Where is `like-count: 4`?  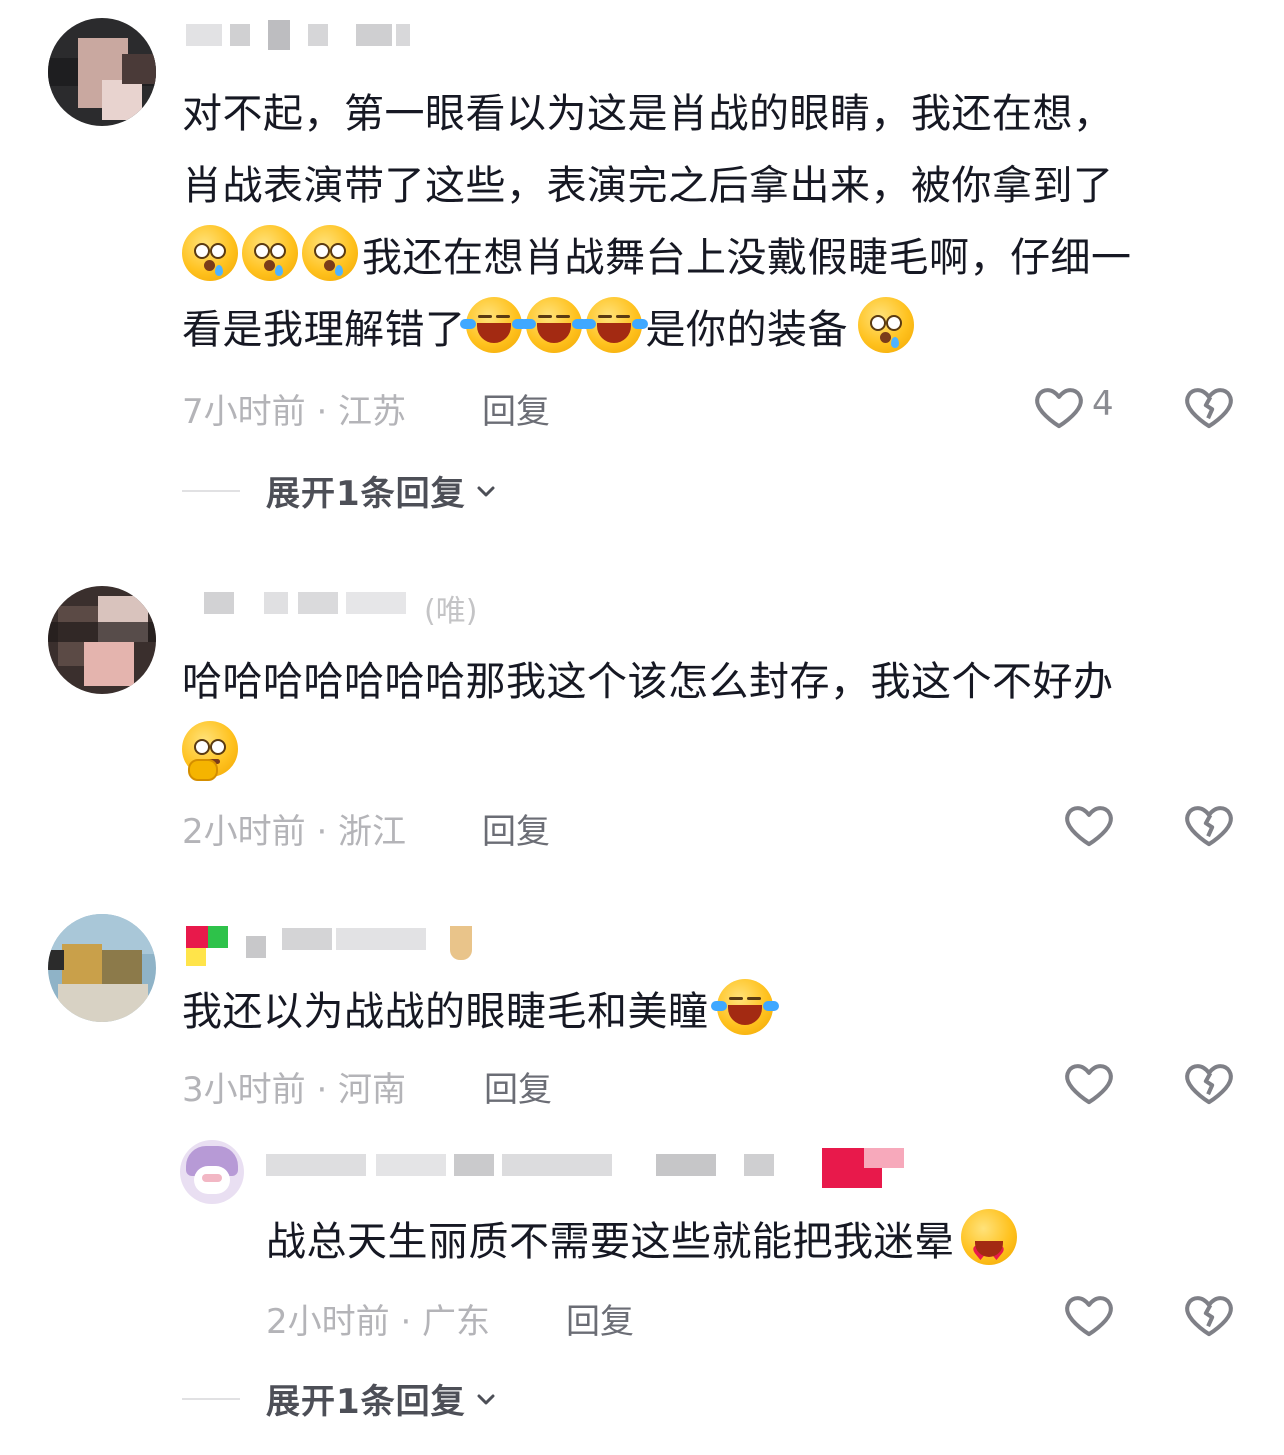 like-count: 4 is located at coordinates (1103, 404).